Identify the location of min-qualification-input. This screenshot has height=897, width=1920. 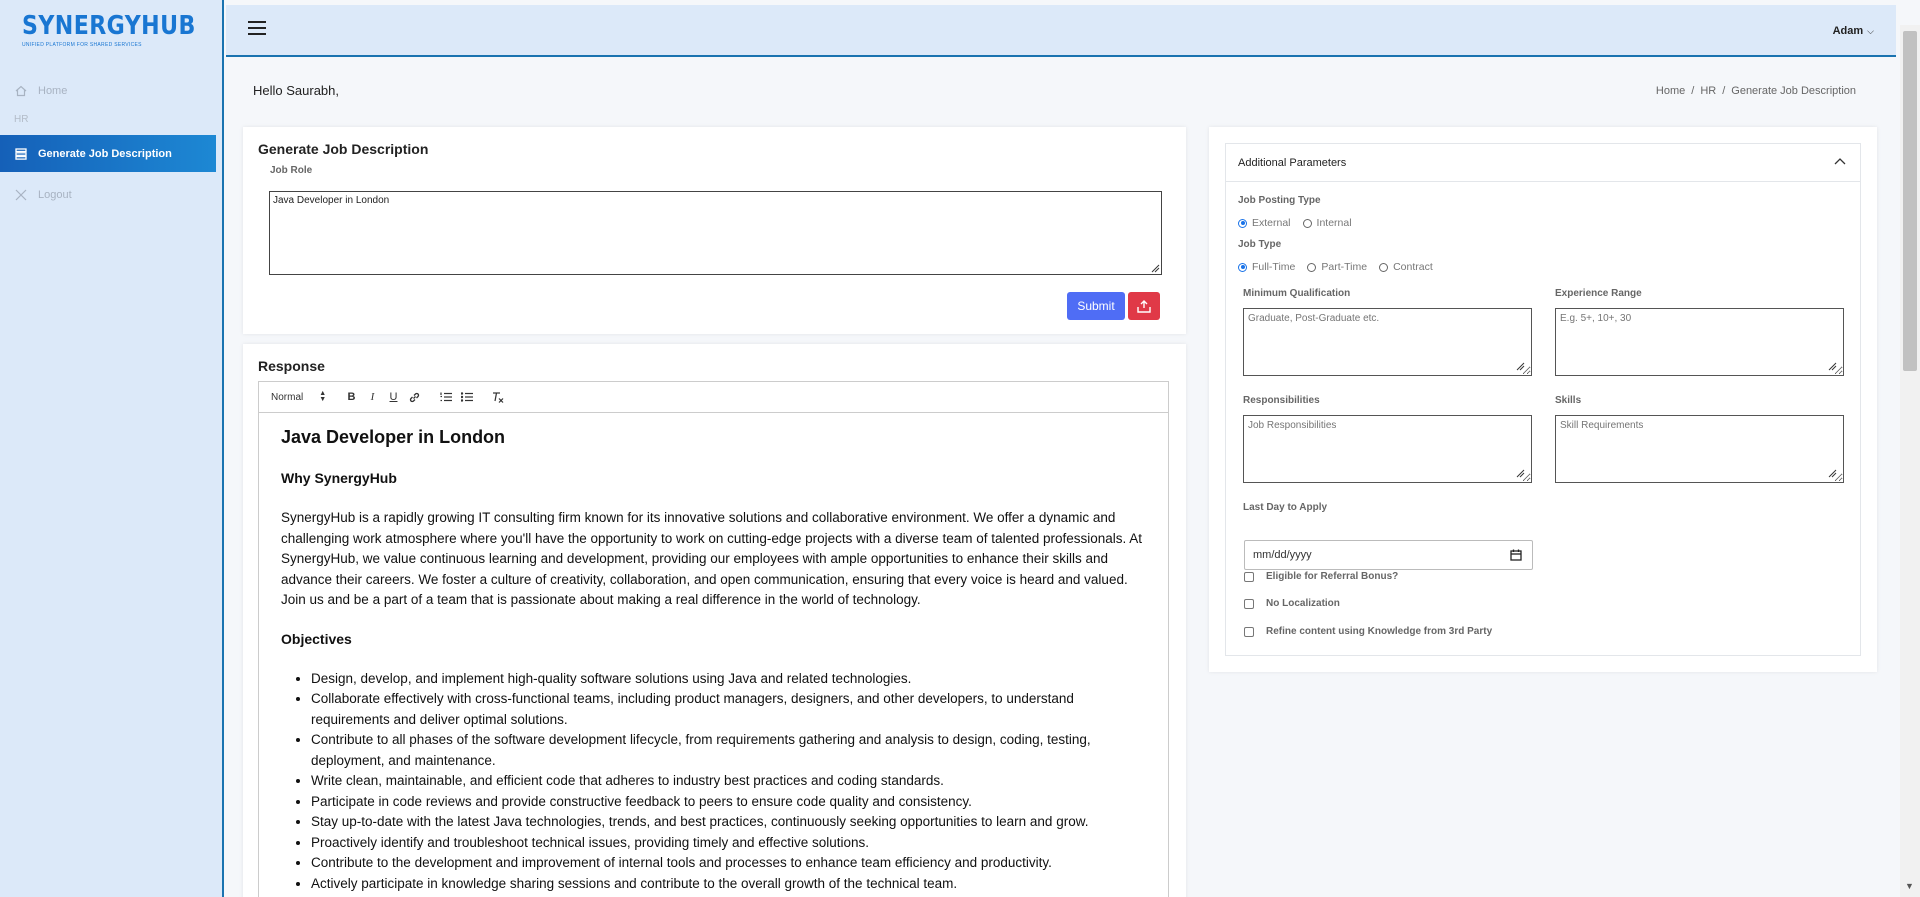
(1387, 342).